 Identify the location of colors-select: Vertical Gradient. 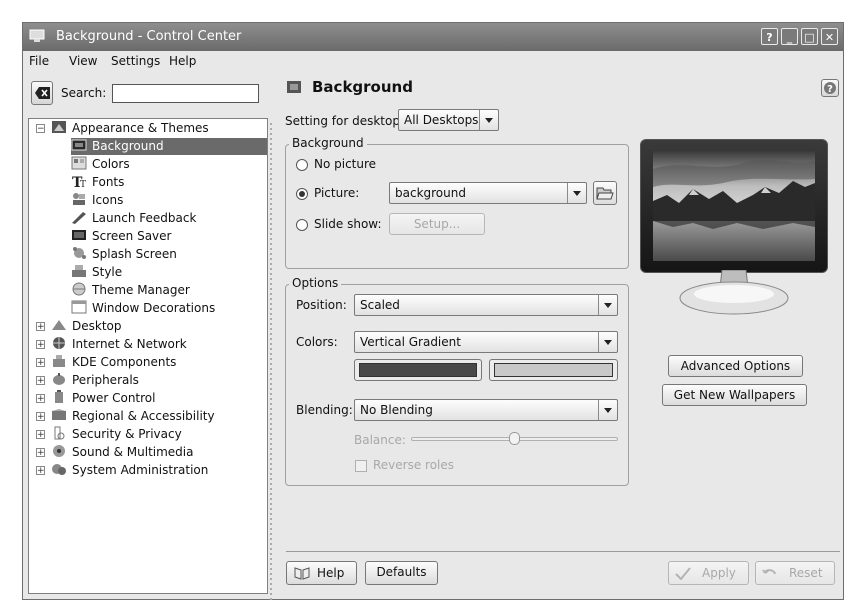
(486, 342).